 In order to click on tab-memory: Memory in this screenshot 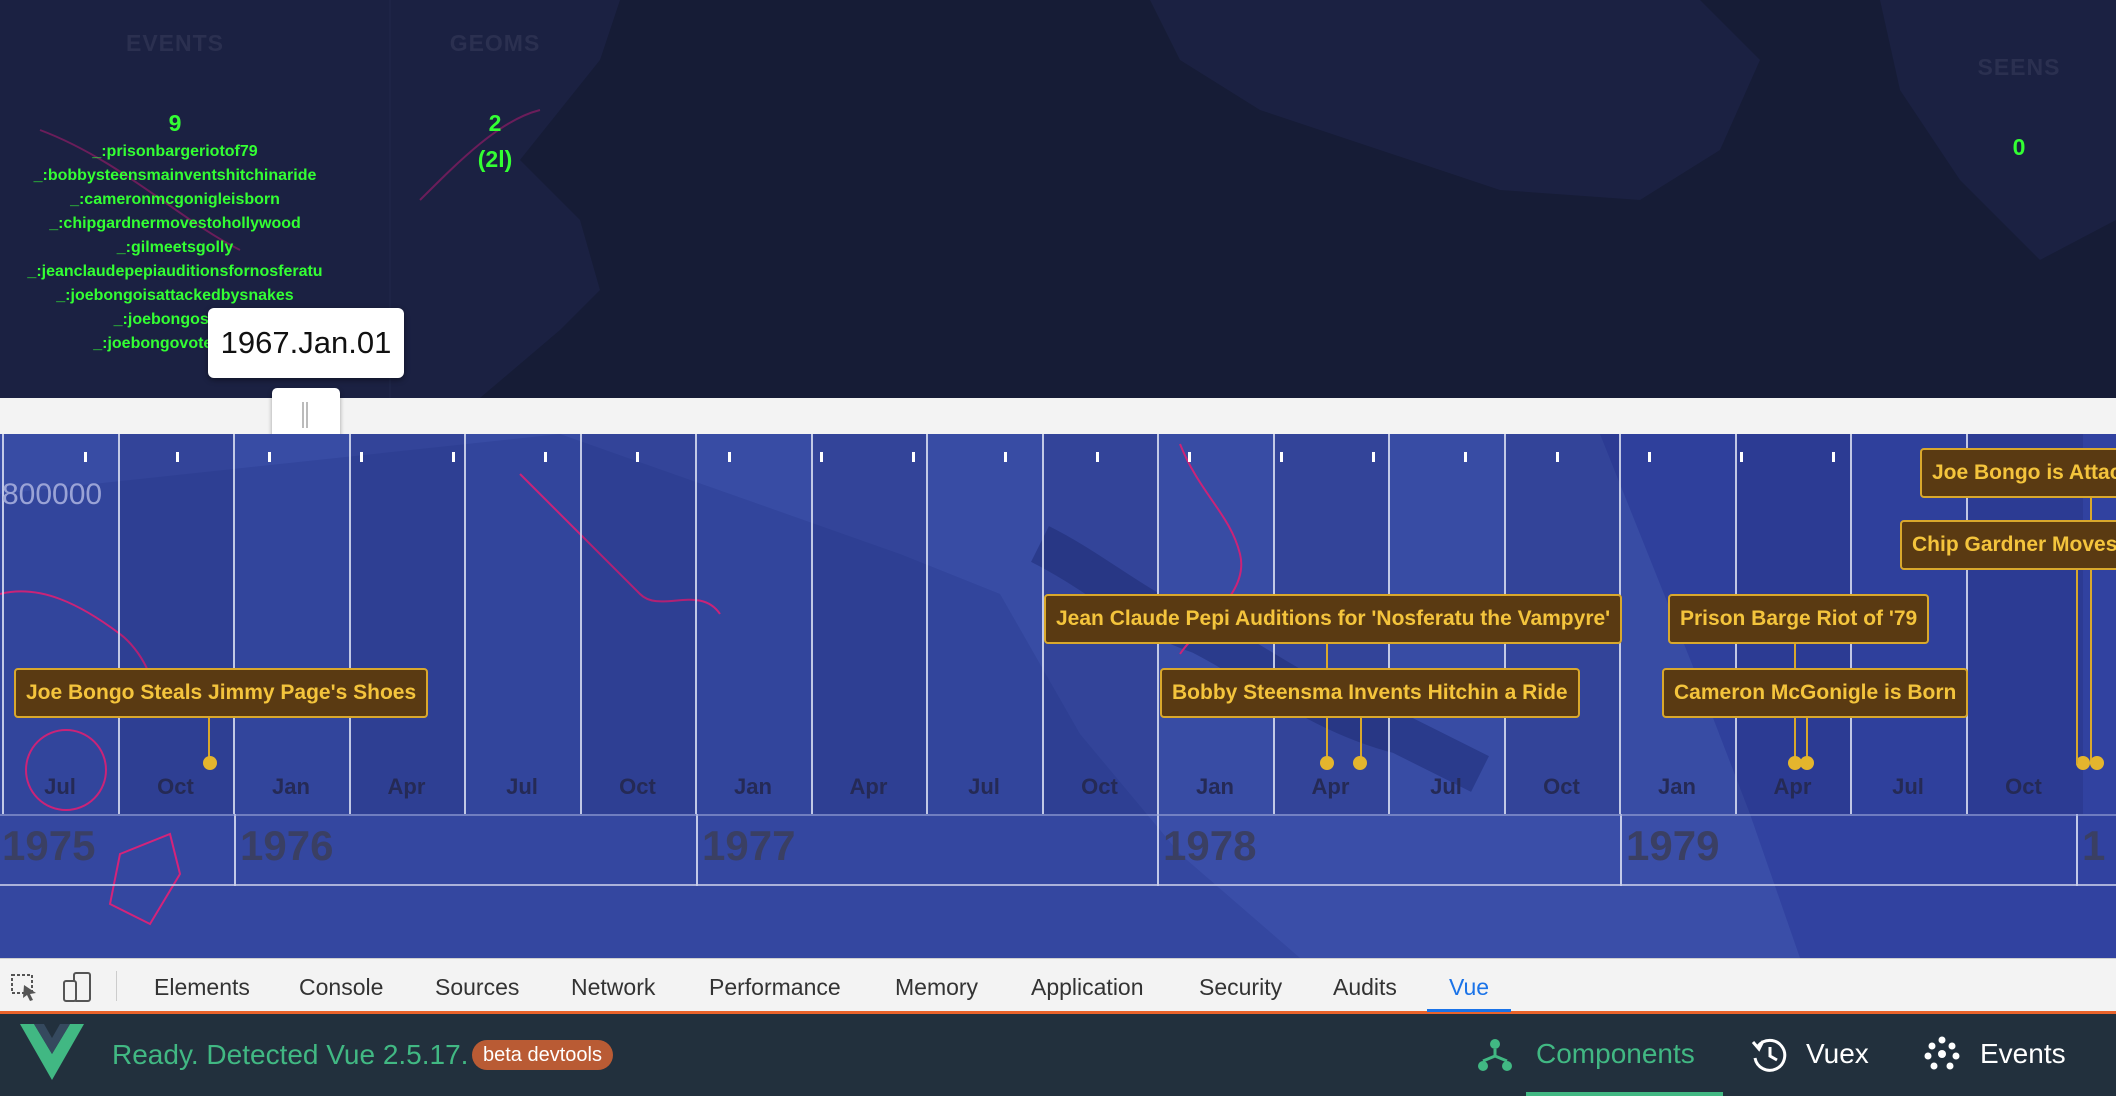, I will do `click(936, 985)`.